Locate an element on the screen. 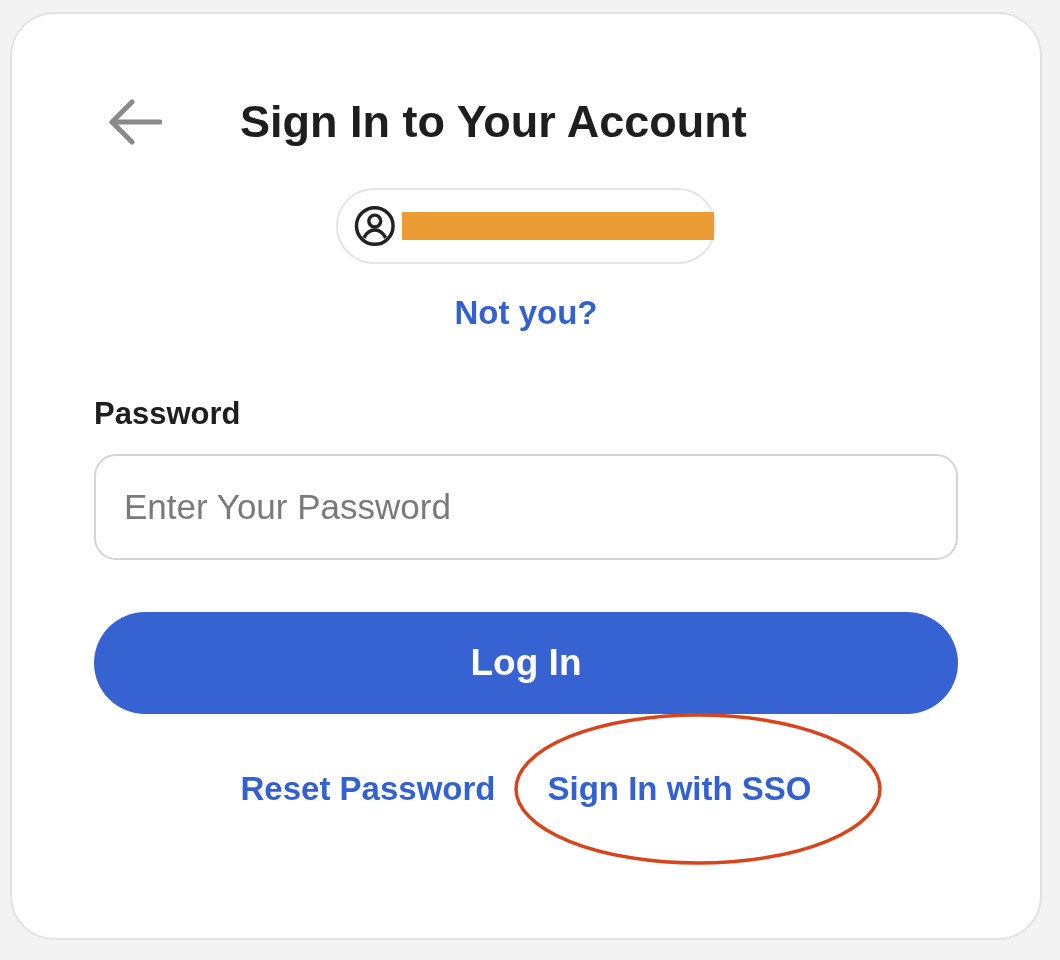  password-label: Password is located at coordinates (167, 414).